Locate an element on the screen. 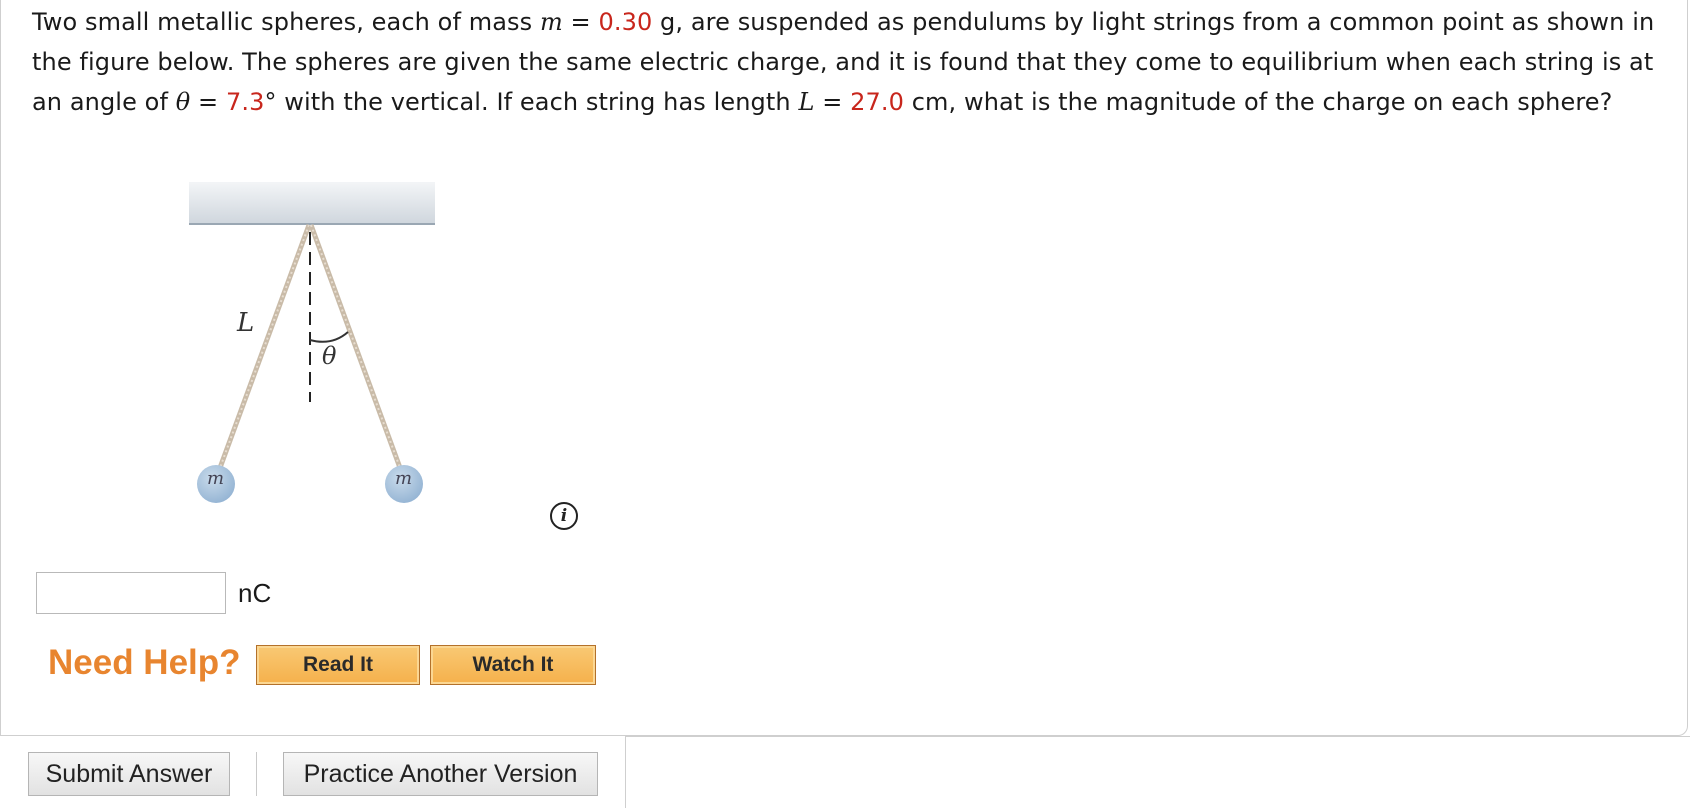 The width and height of the screenshot is (1690, 808). need-help-title: Need Help? is located at coordinates (144, 662).